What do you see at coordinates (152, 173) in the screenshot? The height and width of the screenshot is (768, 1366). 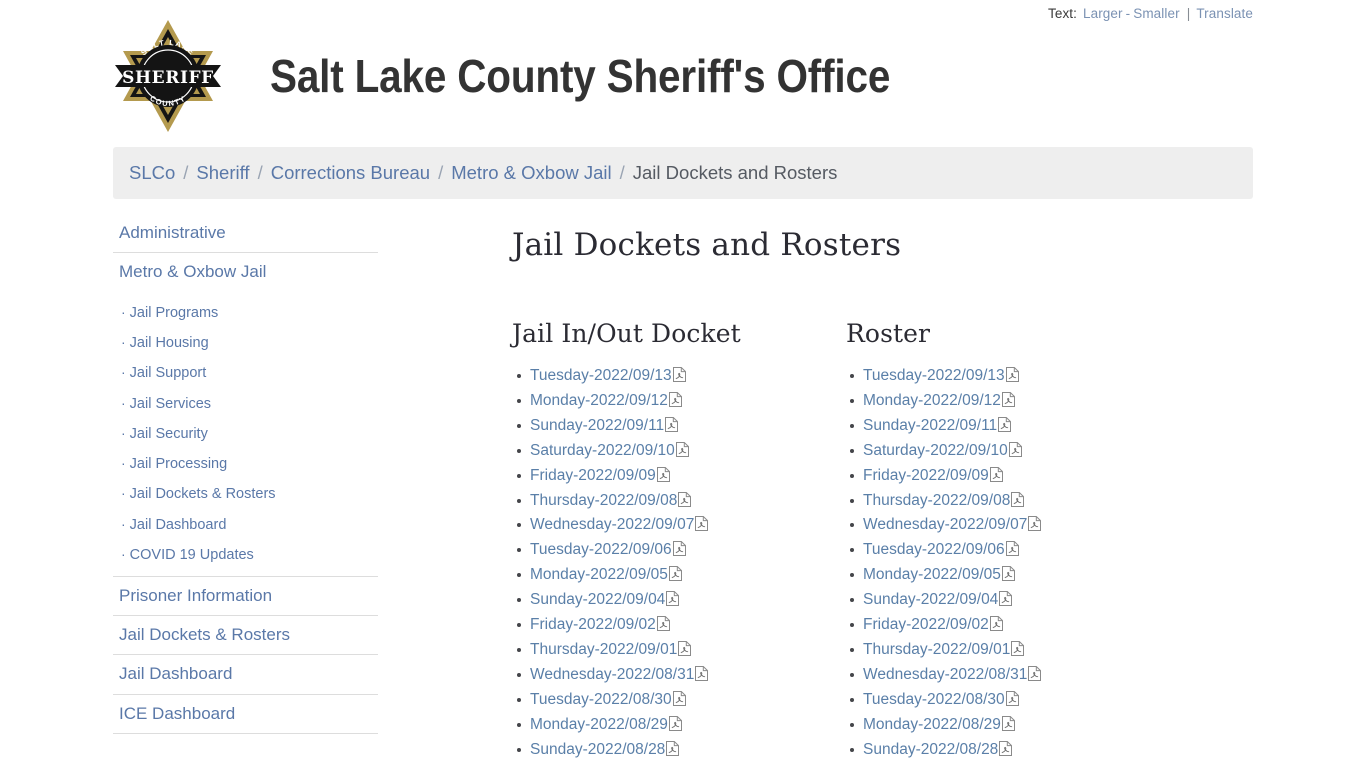 I see `breadcrumb-item-slco: SLCo` at bounding box center [152, 173].